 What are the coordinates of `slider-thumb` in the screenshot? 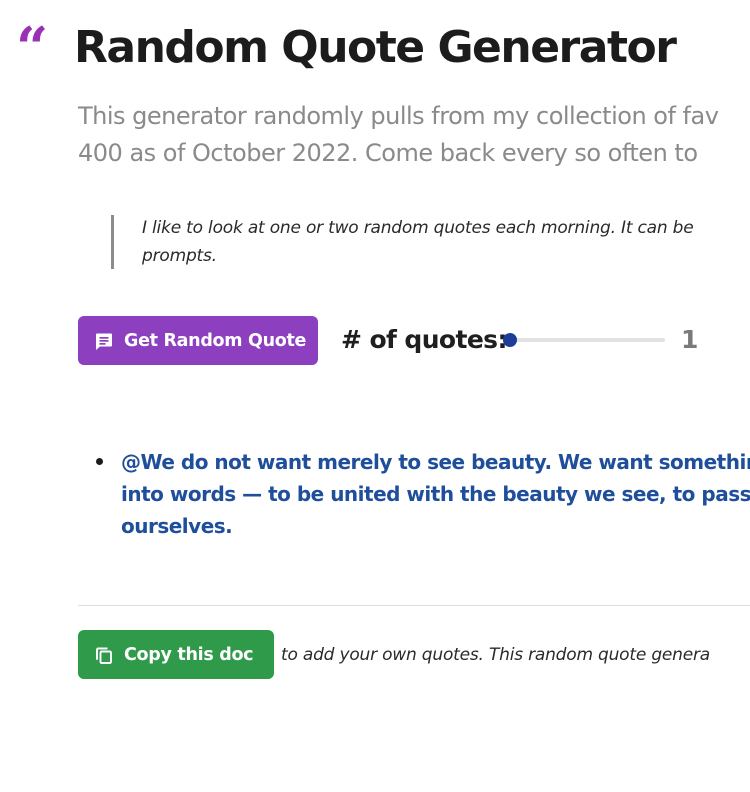 It's located at (510, 340).